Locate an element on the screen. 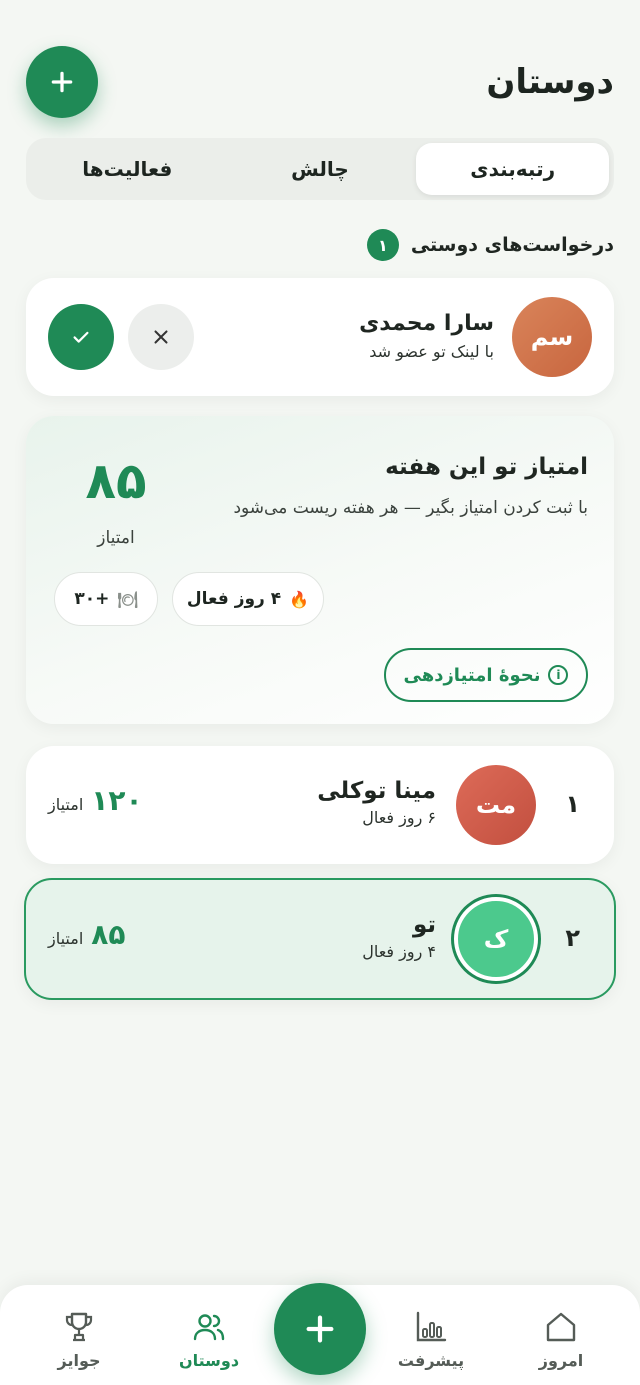 This screenshot has width=640, height=1385. points-value: ۱۲۰ is located at coordinates (117, 800).